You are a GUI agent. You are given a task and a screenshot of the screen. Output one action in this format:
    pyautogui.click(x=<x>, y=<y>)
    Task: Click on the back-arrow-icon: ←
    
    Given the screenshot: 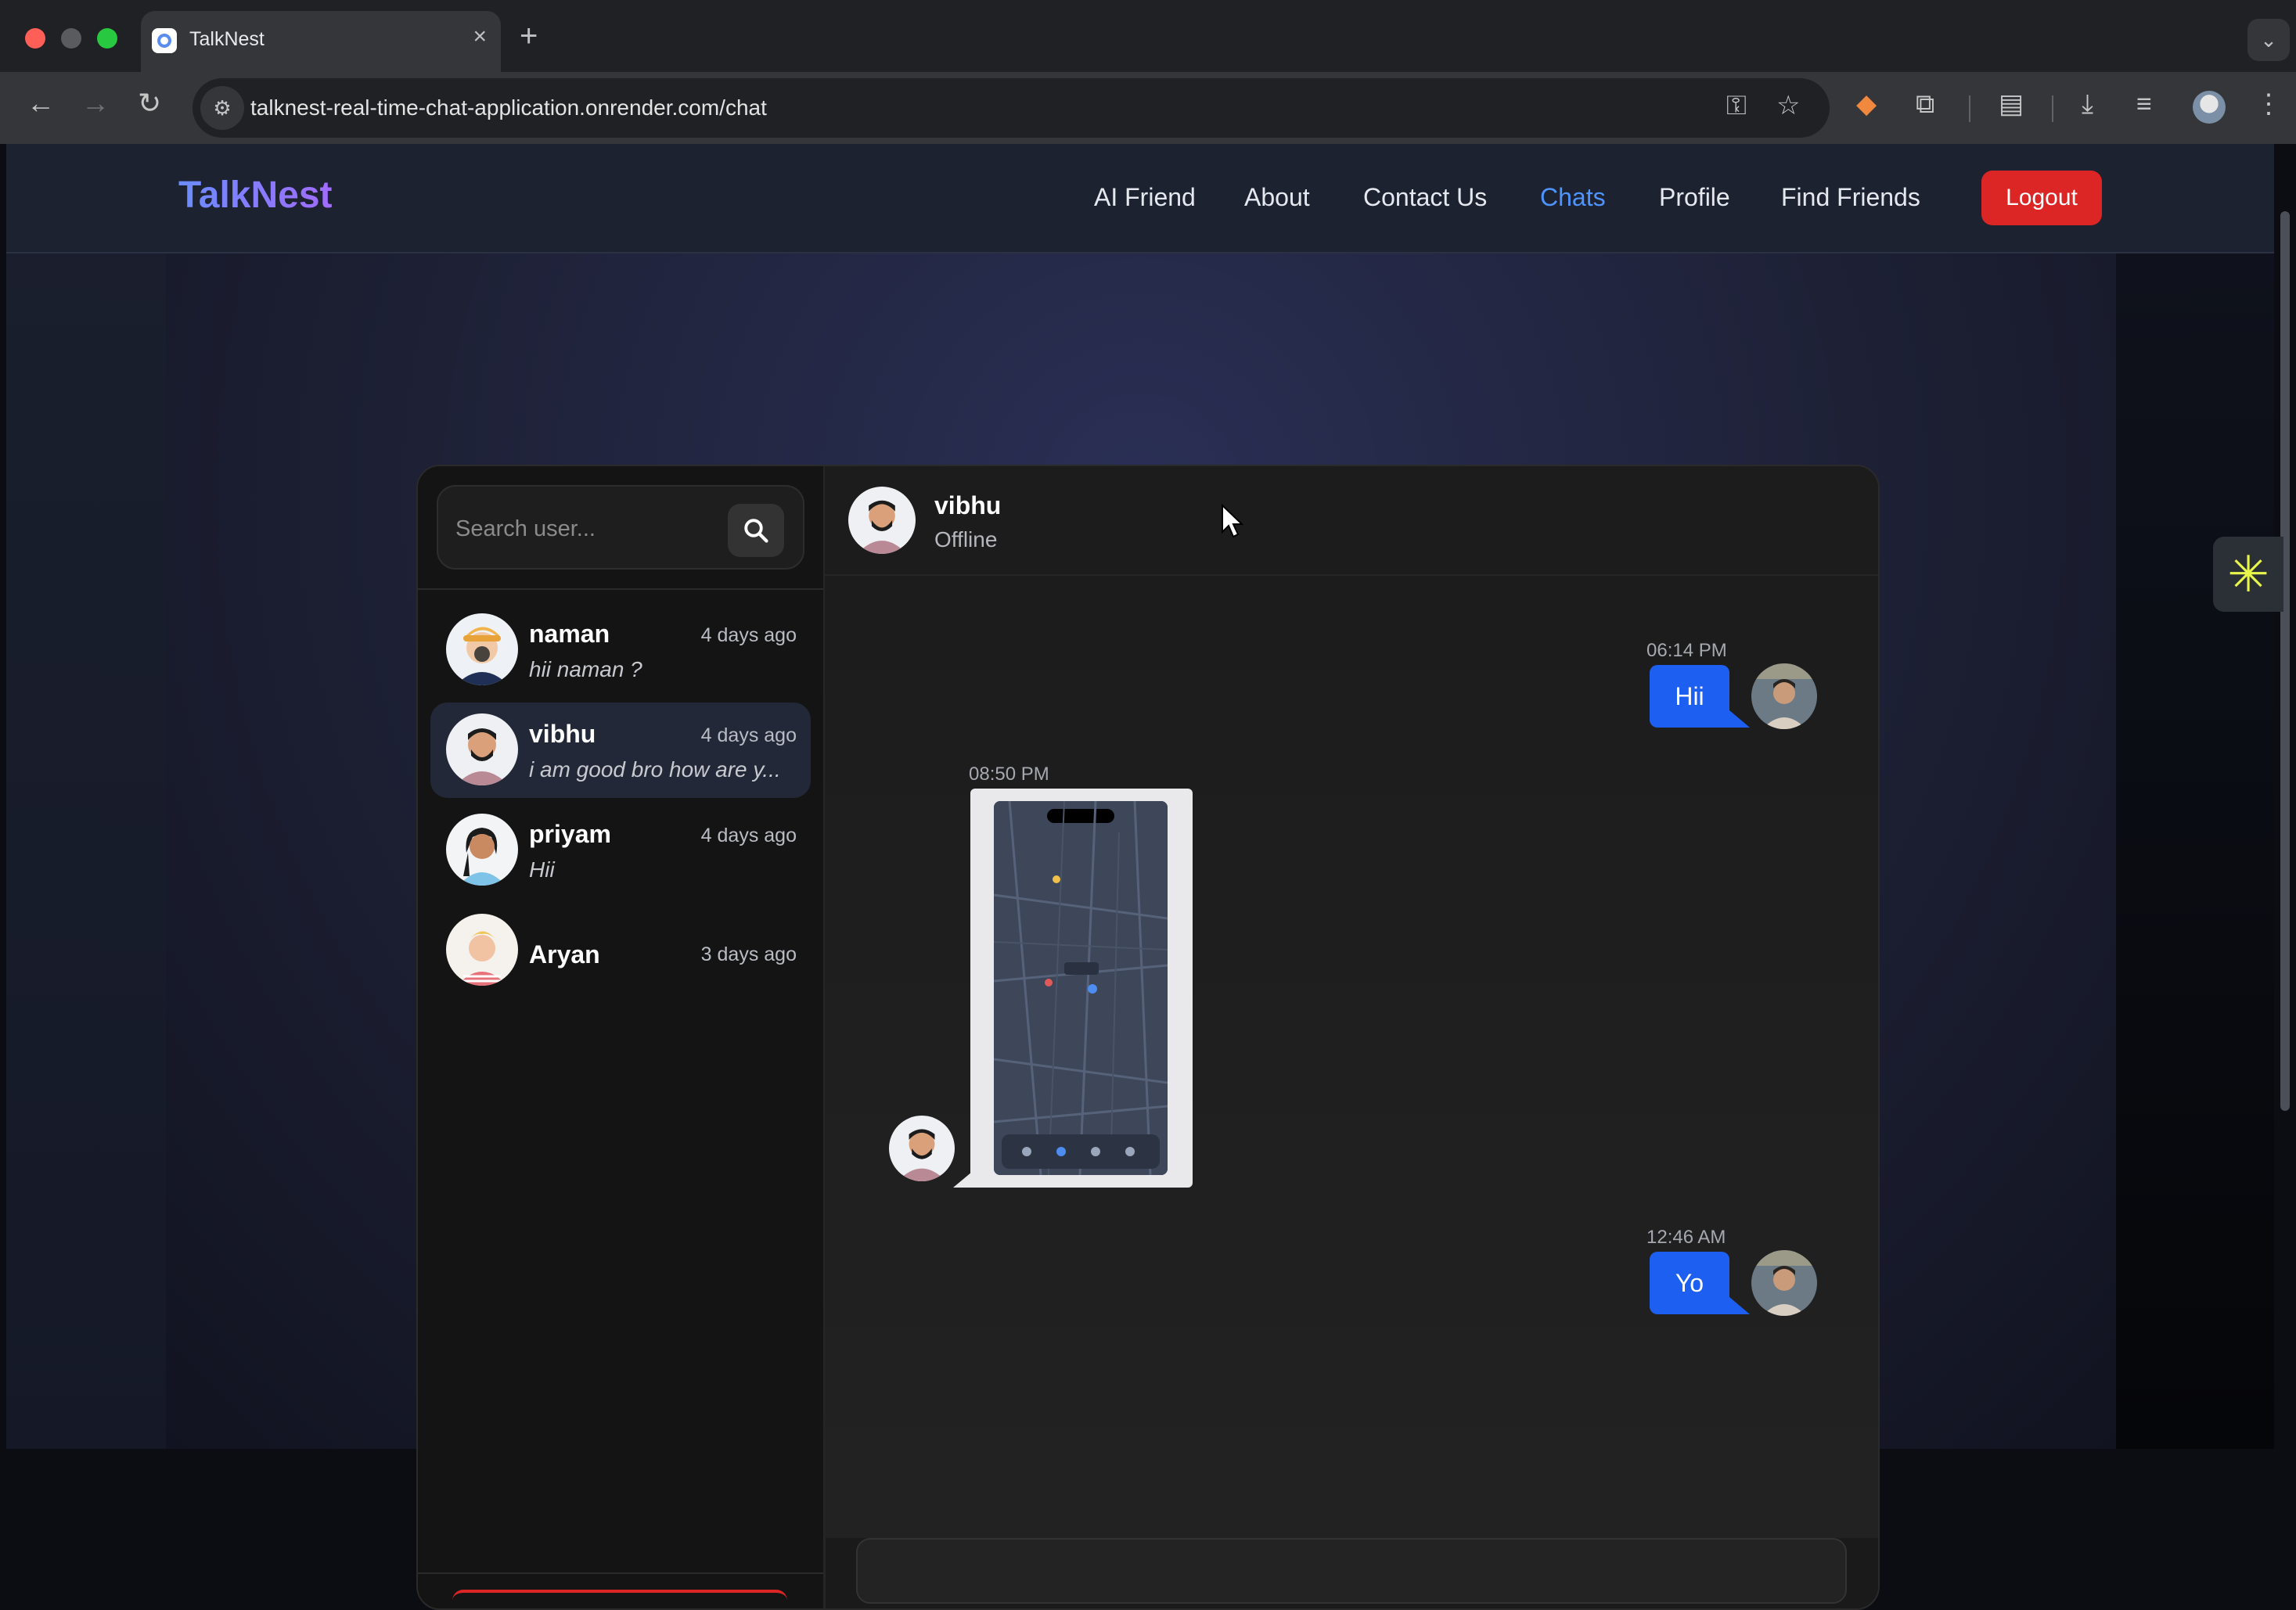 What is the action you would take?
    pyautogui.click(x=41, y=103)
    